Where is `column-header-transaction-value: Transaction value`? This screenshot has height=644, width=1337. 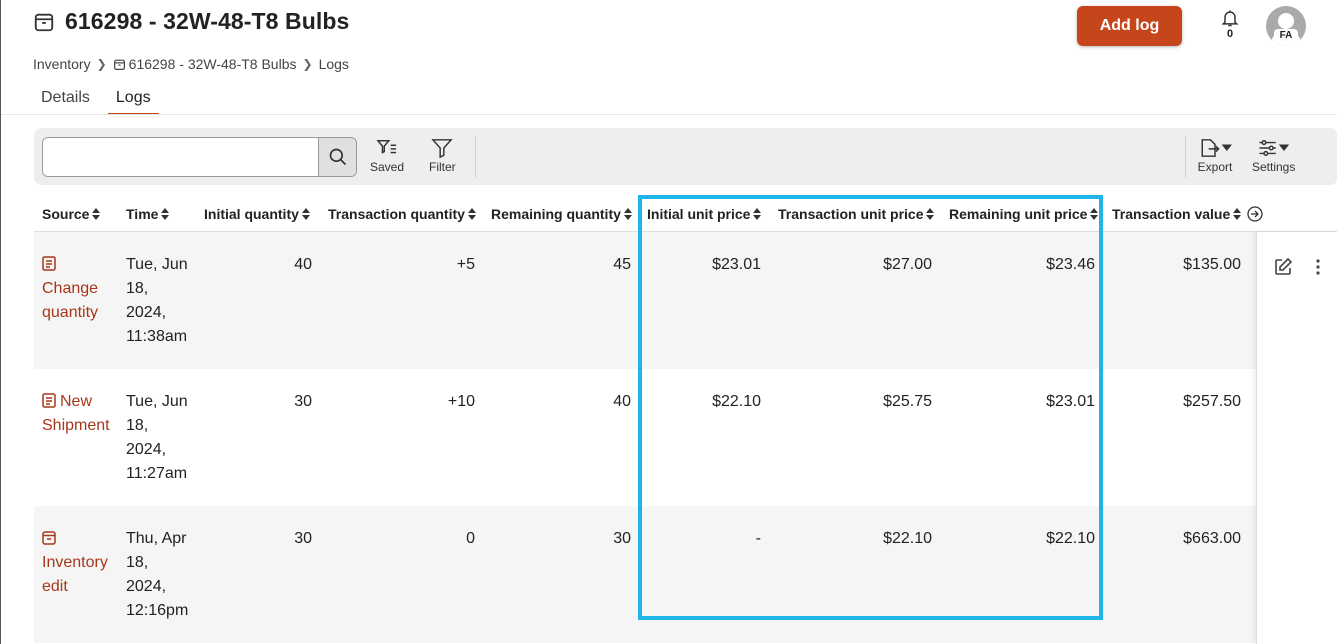 column-header-transaction-value: Transaction value is located at coordinates (1187, 214).